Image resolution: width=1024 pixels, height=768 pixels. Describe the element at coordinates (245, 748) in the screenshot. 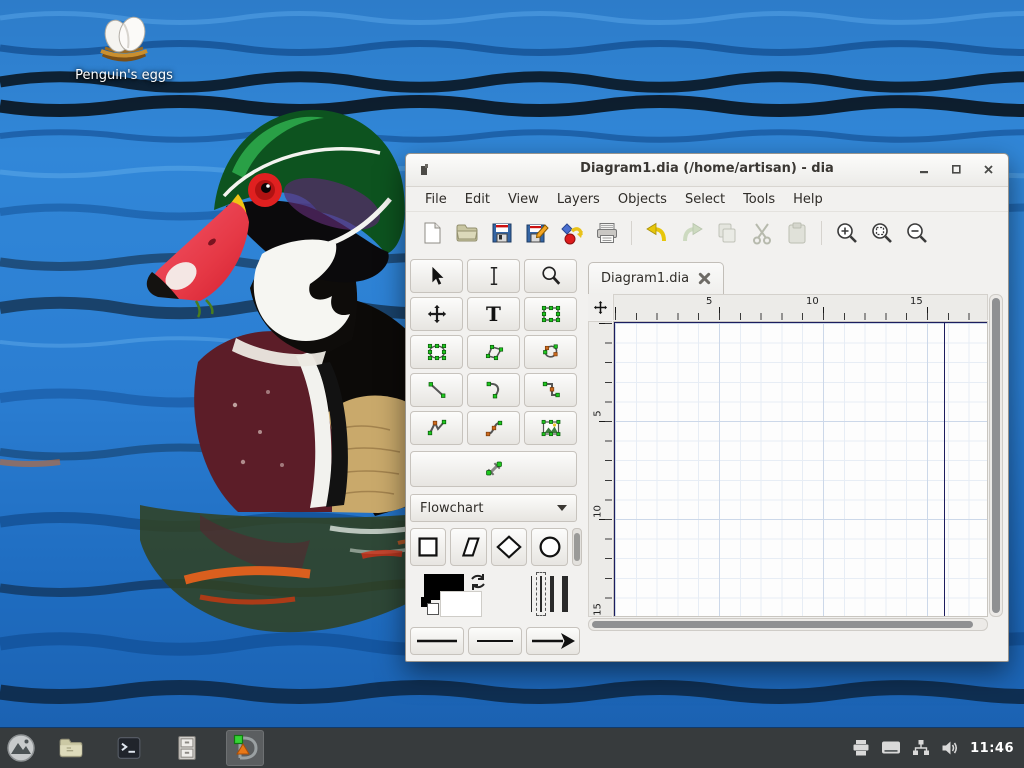

I see `dia-taskbar-button` at that location.